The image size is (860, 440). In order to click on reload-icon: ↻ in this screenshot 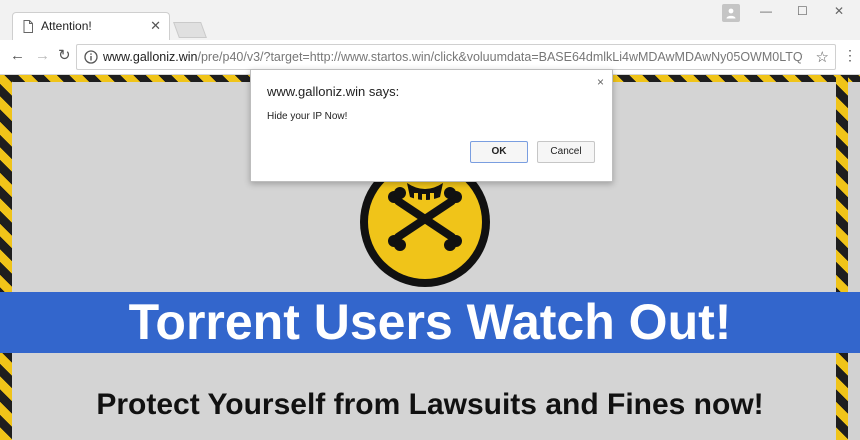, I will do `click(64, 56)`.